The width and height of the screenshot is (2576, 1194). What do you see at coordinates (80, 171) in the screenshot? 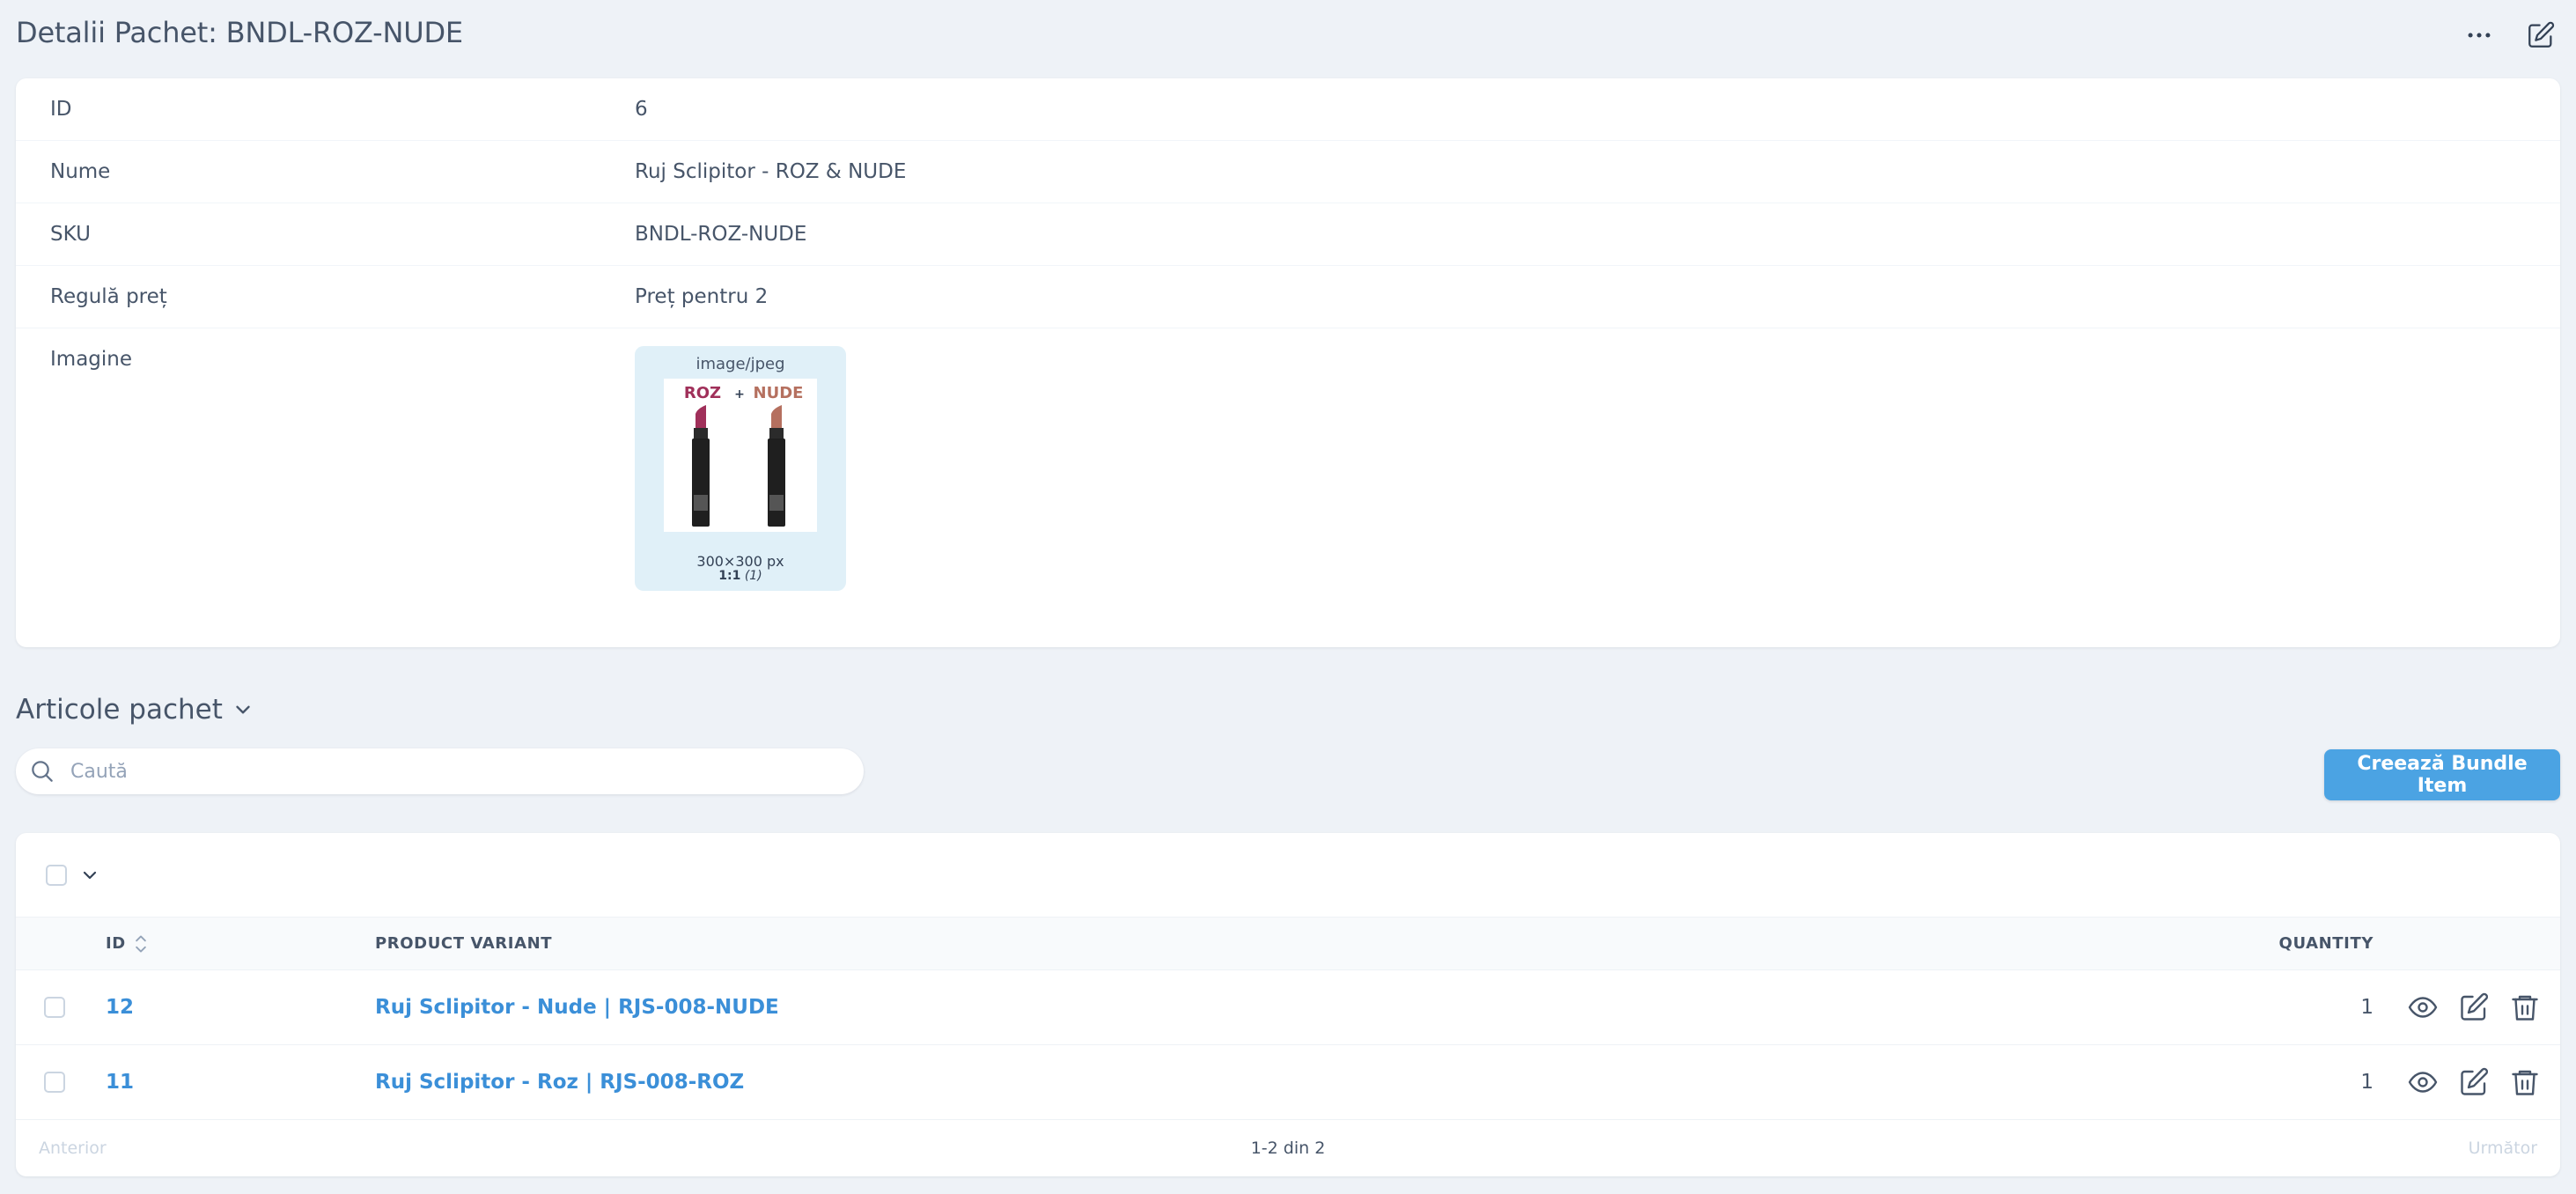
I see `detail-label: Nume` at bounding box center [80, 171].